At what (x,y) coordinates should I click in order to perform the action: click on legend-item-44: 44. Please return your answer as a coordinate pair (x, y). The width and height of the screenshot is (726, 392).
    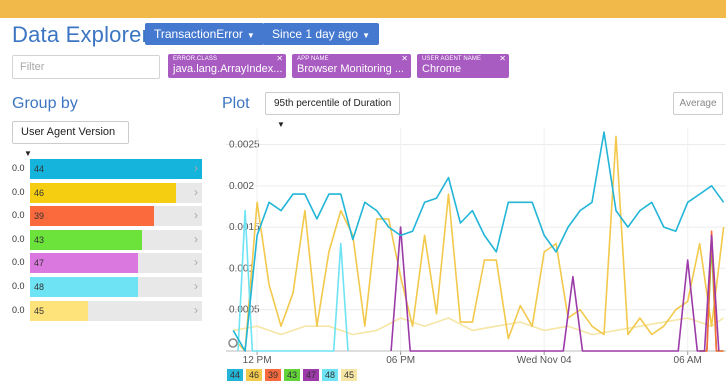
    Looking at the image, I should click on (235, 375).